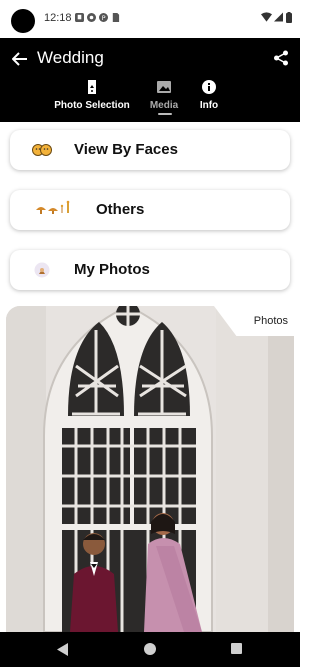 The image size is (320, 667). What do you see at coordinates (281, 58) in the screenshot?
I see `share-icon` at bounding box center [281, 58].